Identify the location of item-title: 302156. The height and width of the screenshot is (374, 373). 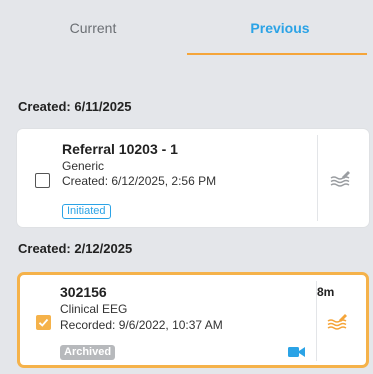
(83, 292).